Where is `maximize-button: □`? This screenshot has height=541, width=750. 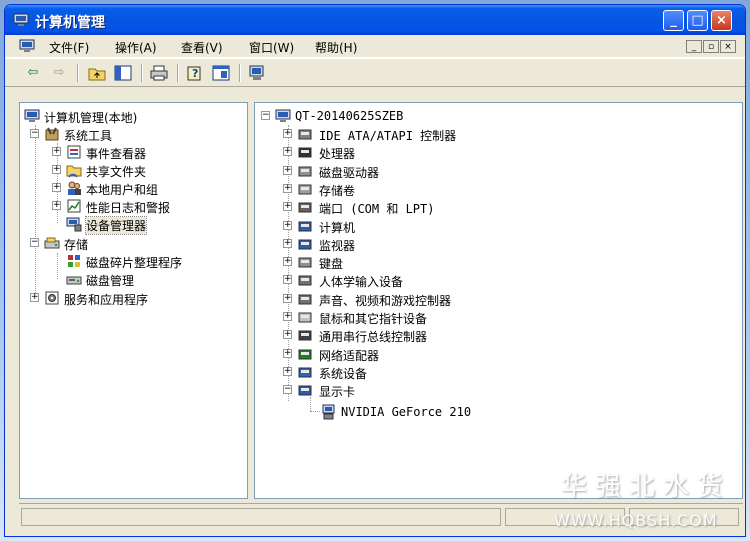 maximize-button: □ is located at coordinates (697, 20).